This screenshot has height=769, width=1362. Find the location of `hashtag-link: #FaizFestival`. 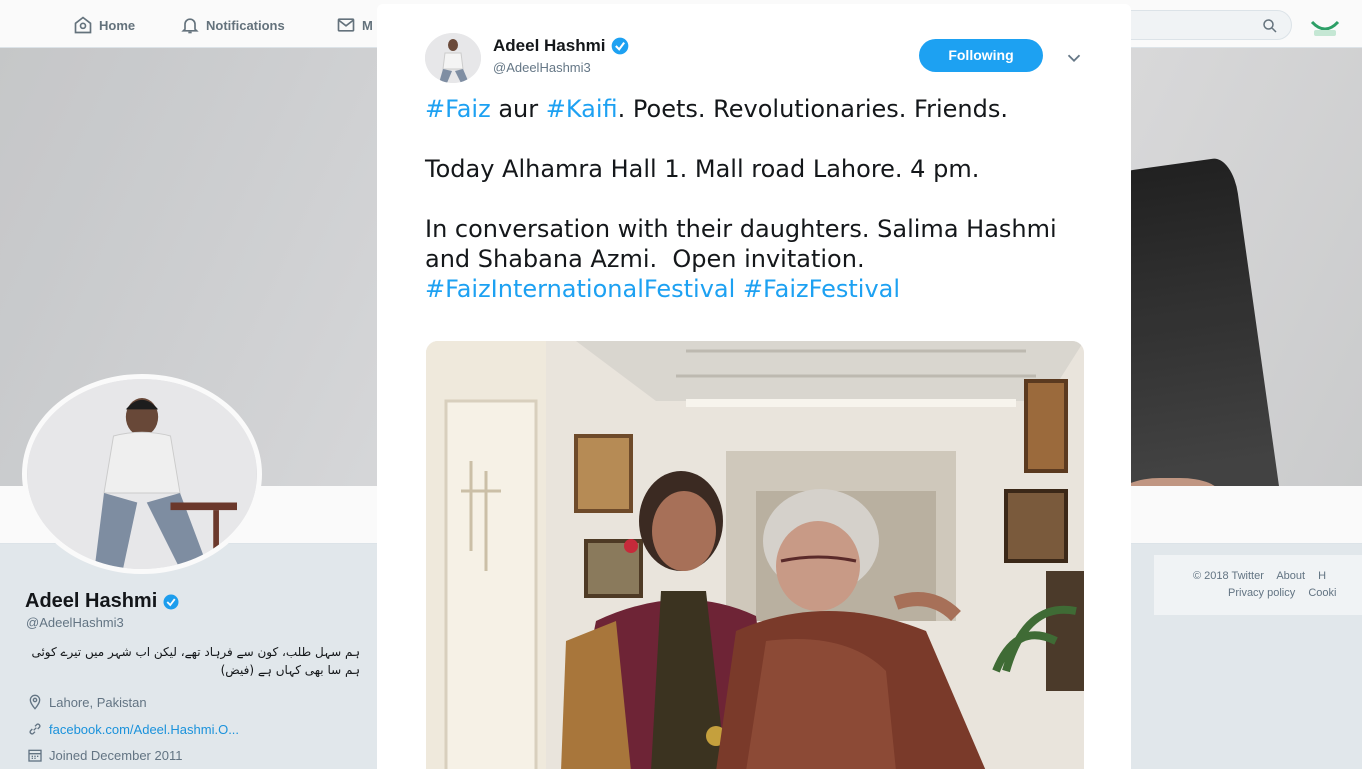

hashtag-link: #FaizFestival is located at coordinates (821, 289).